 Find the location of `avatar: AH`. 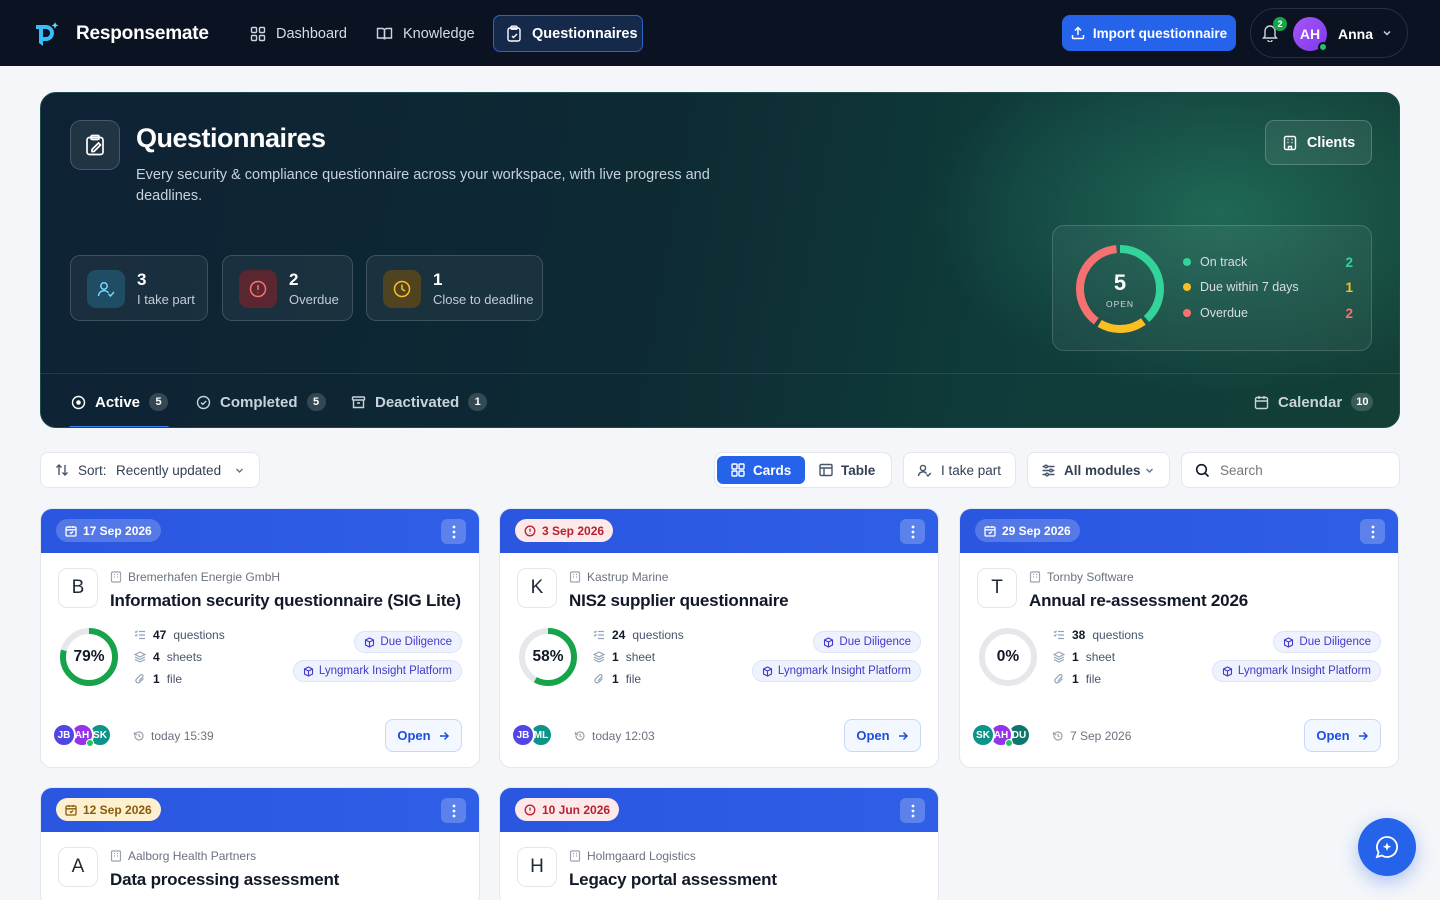

avatar: AH is located at coordinates (1310, 34).